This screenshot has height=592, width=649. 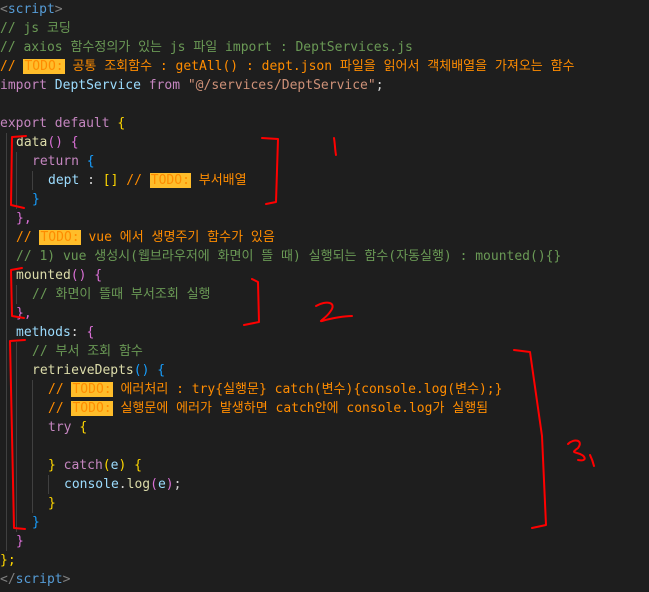 I want to click on comment: // js 코딩, so click(x=35, y=28).